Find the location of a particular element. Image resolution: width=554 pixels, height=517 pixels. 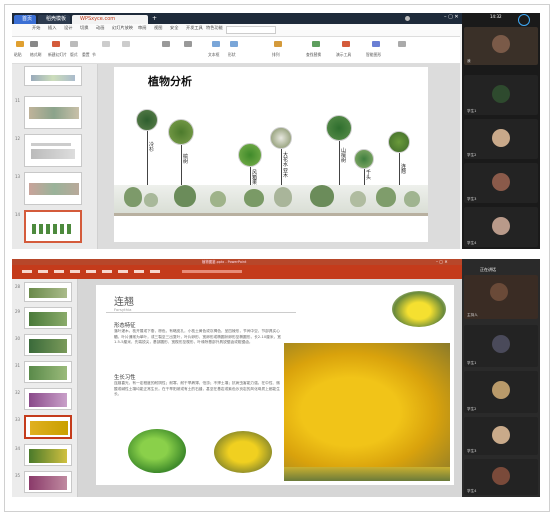

shapes-icon is located at coordinates (234, 44).